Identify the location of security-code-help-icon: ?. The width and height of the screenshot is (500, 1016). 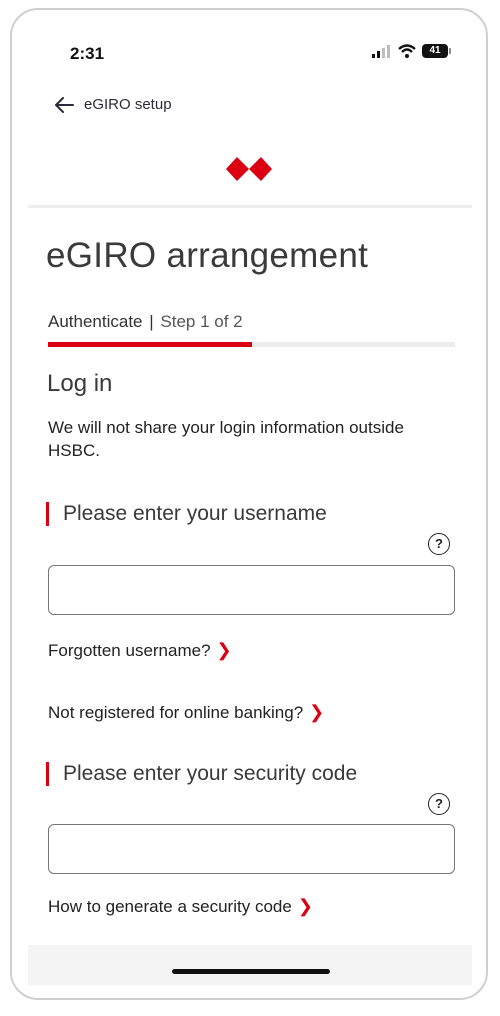
(439, 804).